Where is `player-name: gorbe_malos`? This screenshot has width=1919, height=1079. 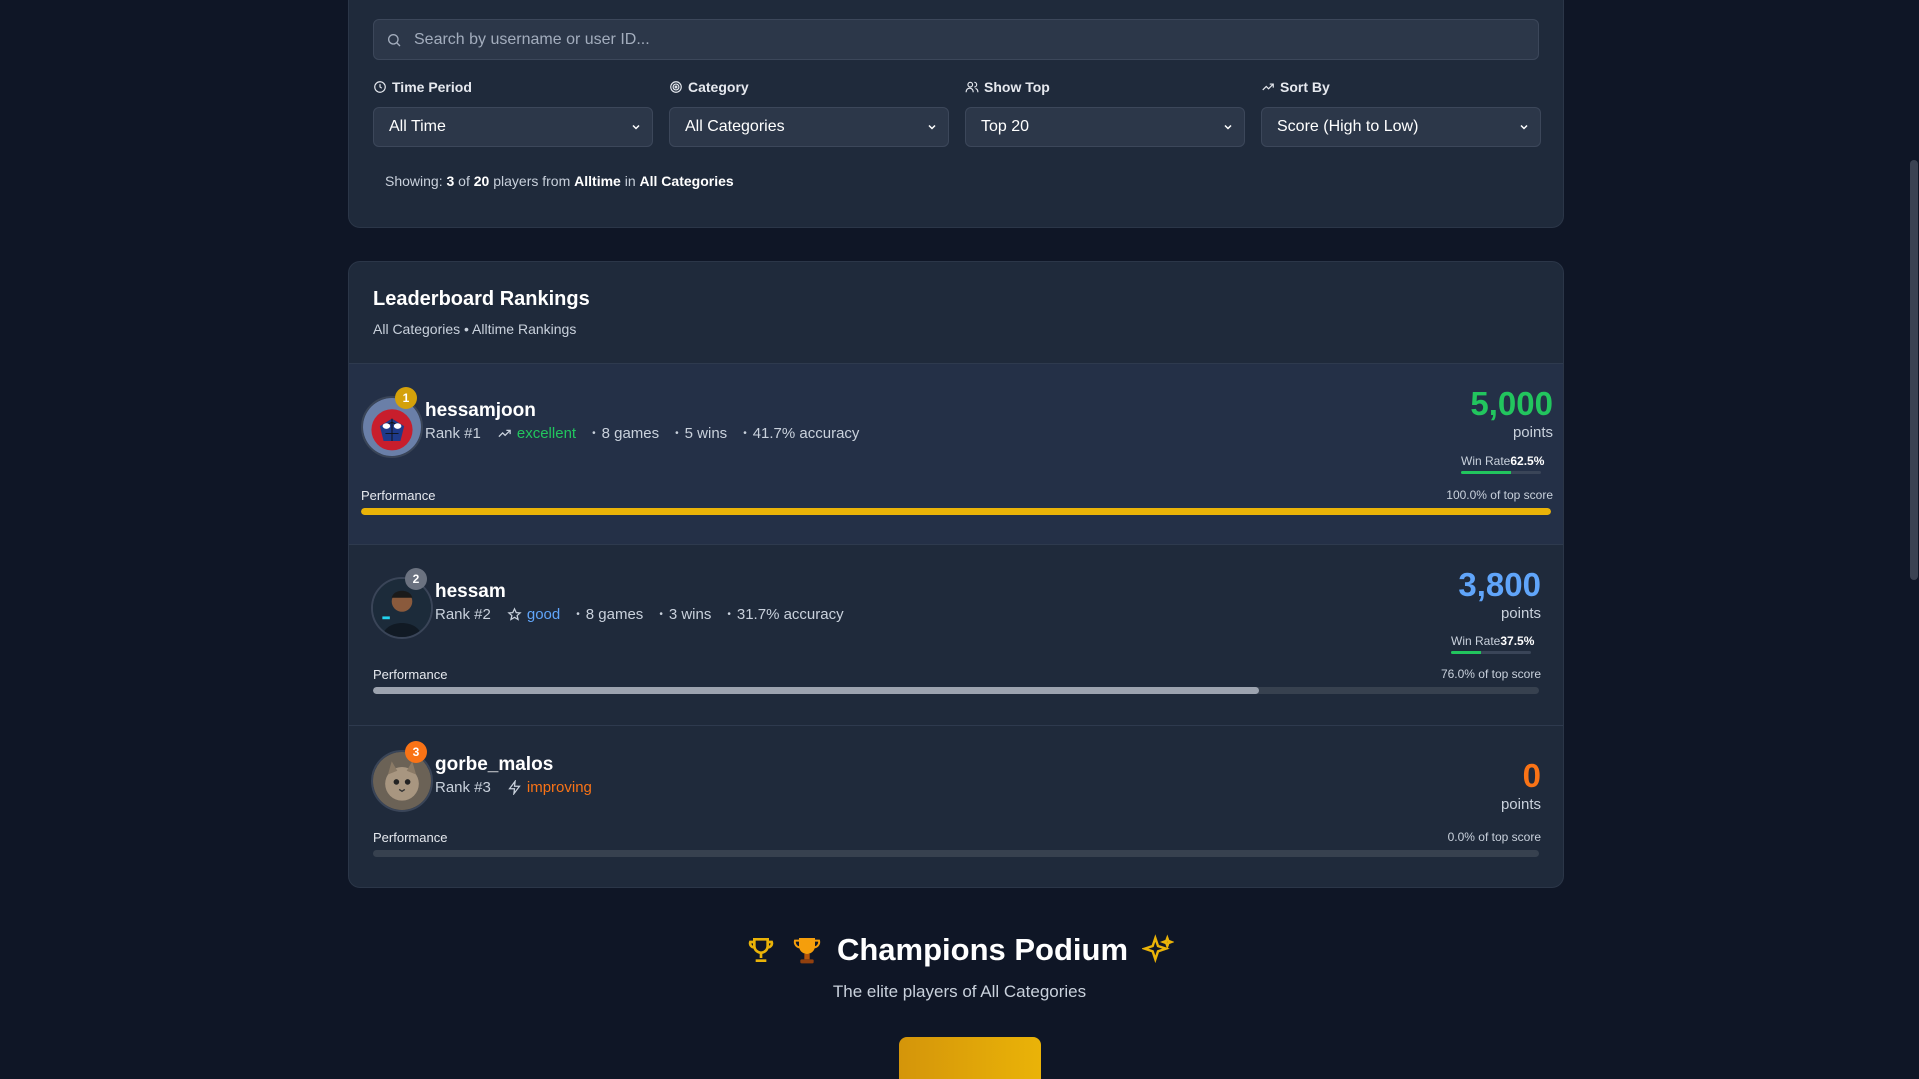
player-name: gorbe_malos is located at coordinates (494, 765).